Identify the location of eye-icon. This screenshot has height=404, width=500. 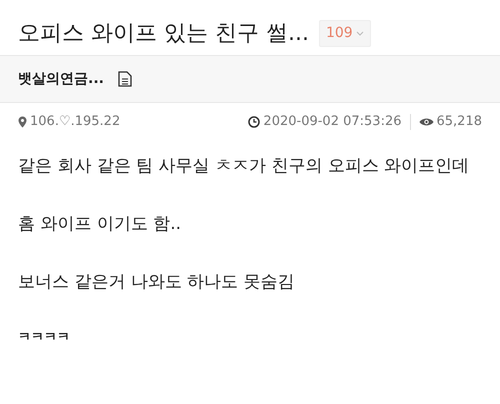
(426, 122).